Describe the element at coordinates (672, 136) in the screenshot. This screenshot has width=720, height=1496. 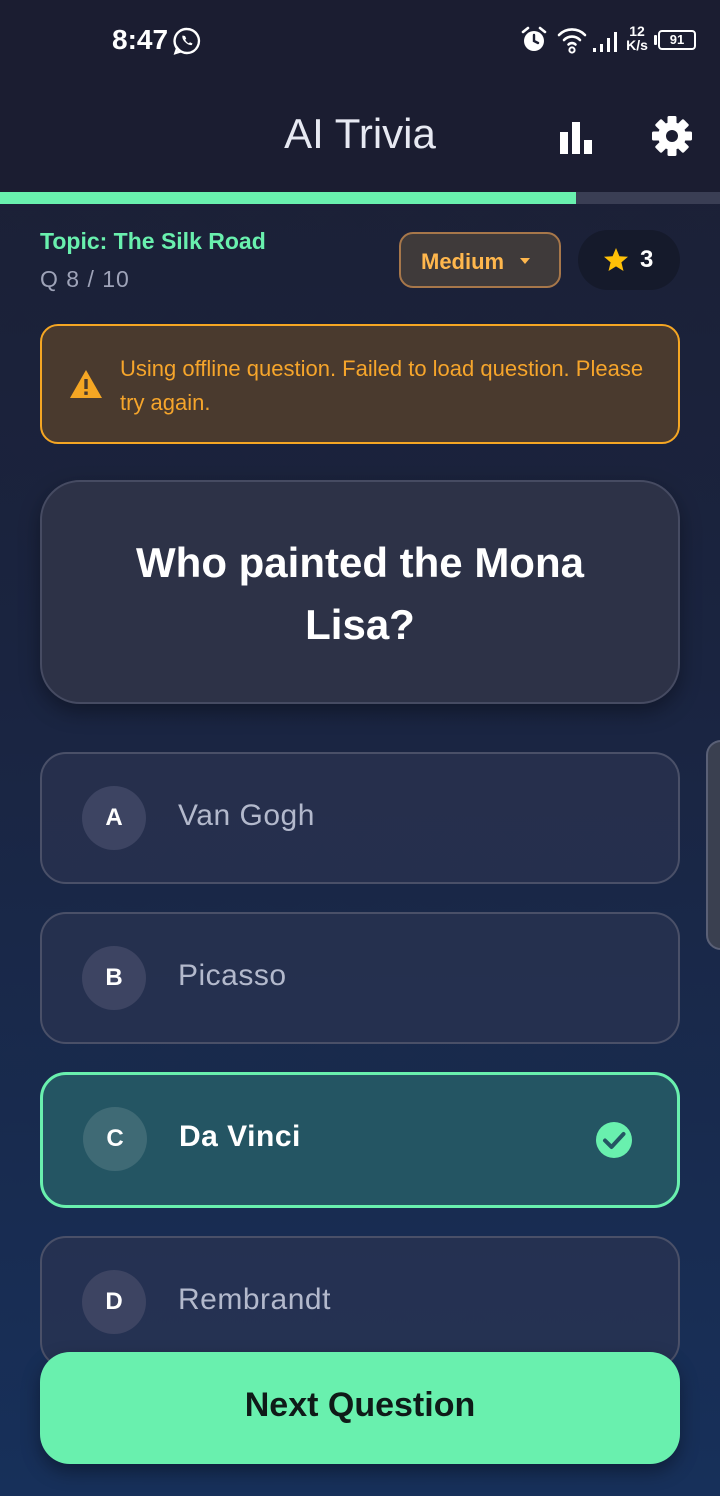
I see `gear-icon` at that location.